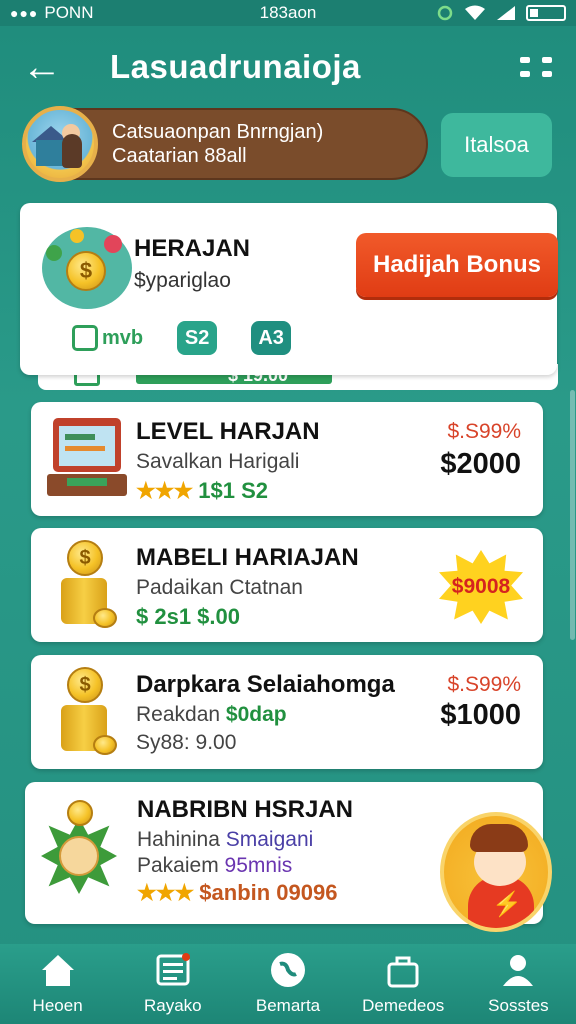  Describe the element at coordinates (507, 904) in the screenshot. I see `lightning-icon: ⚡` at that location.